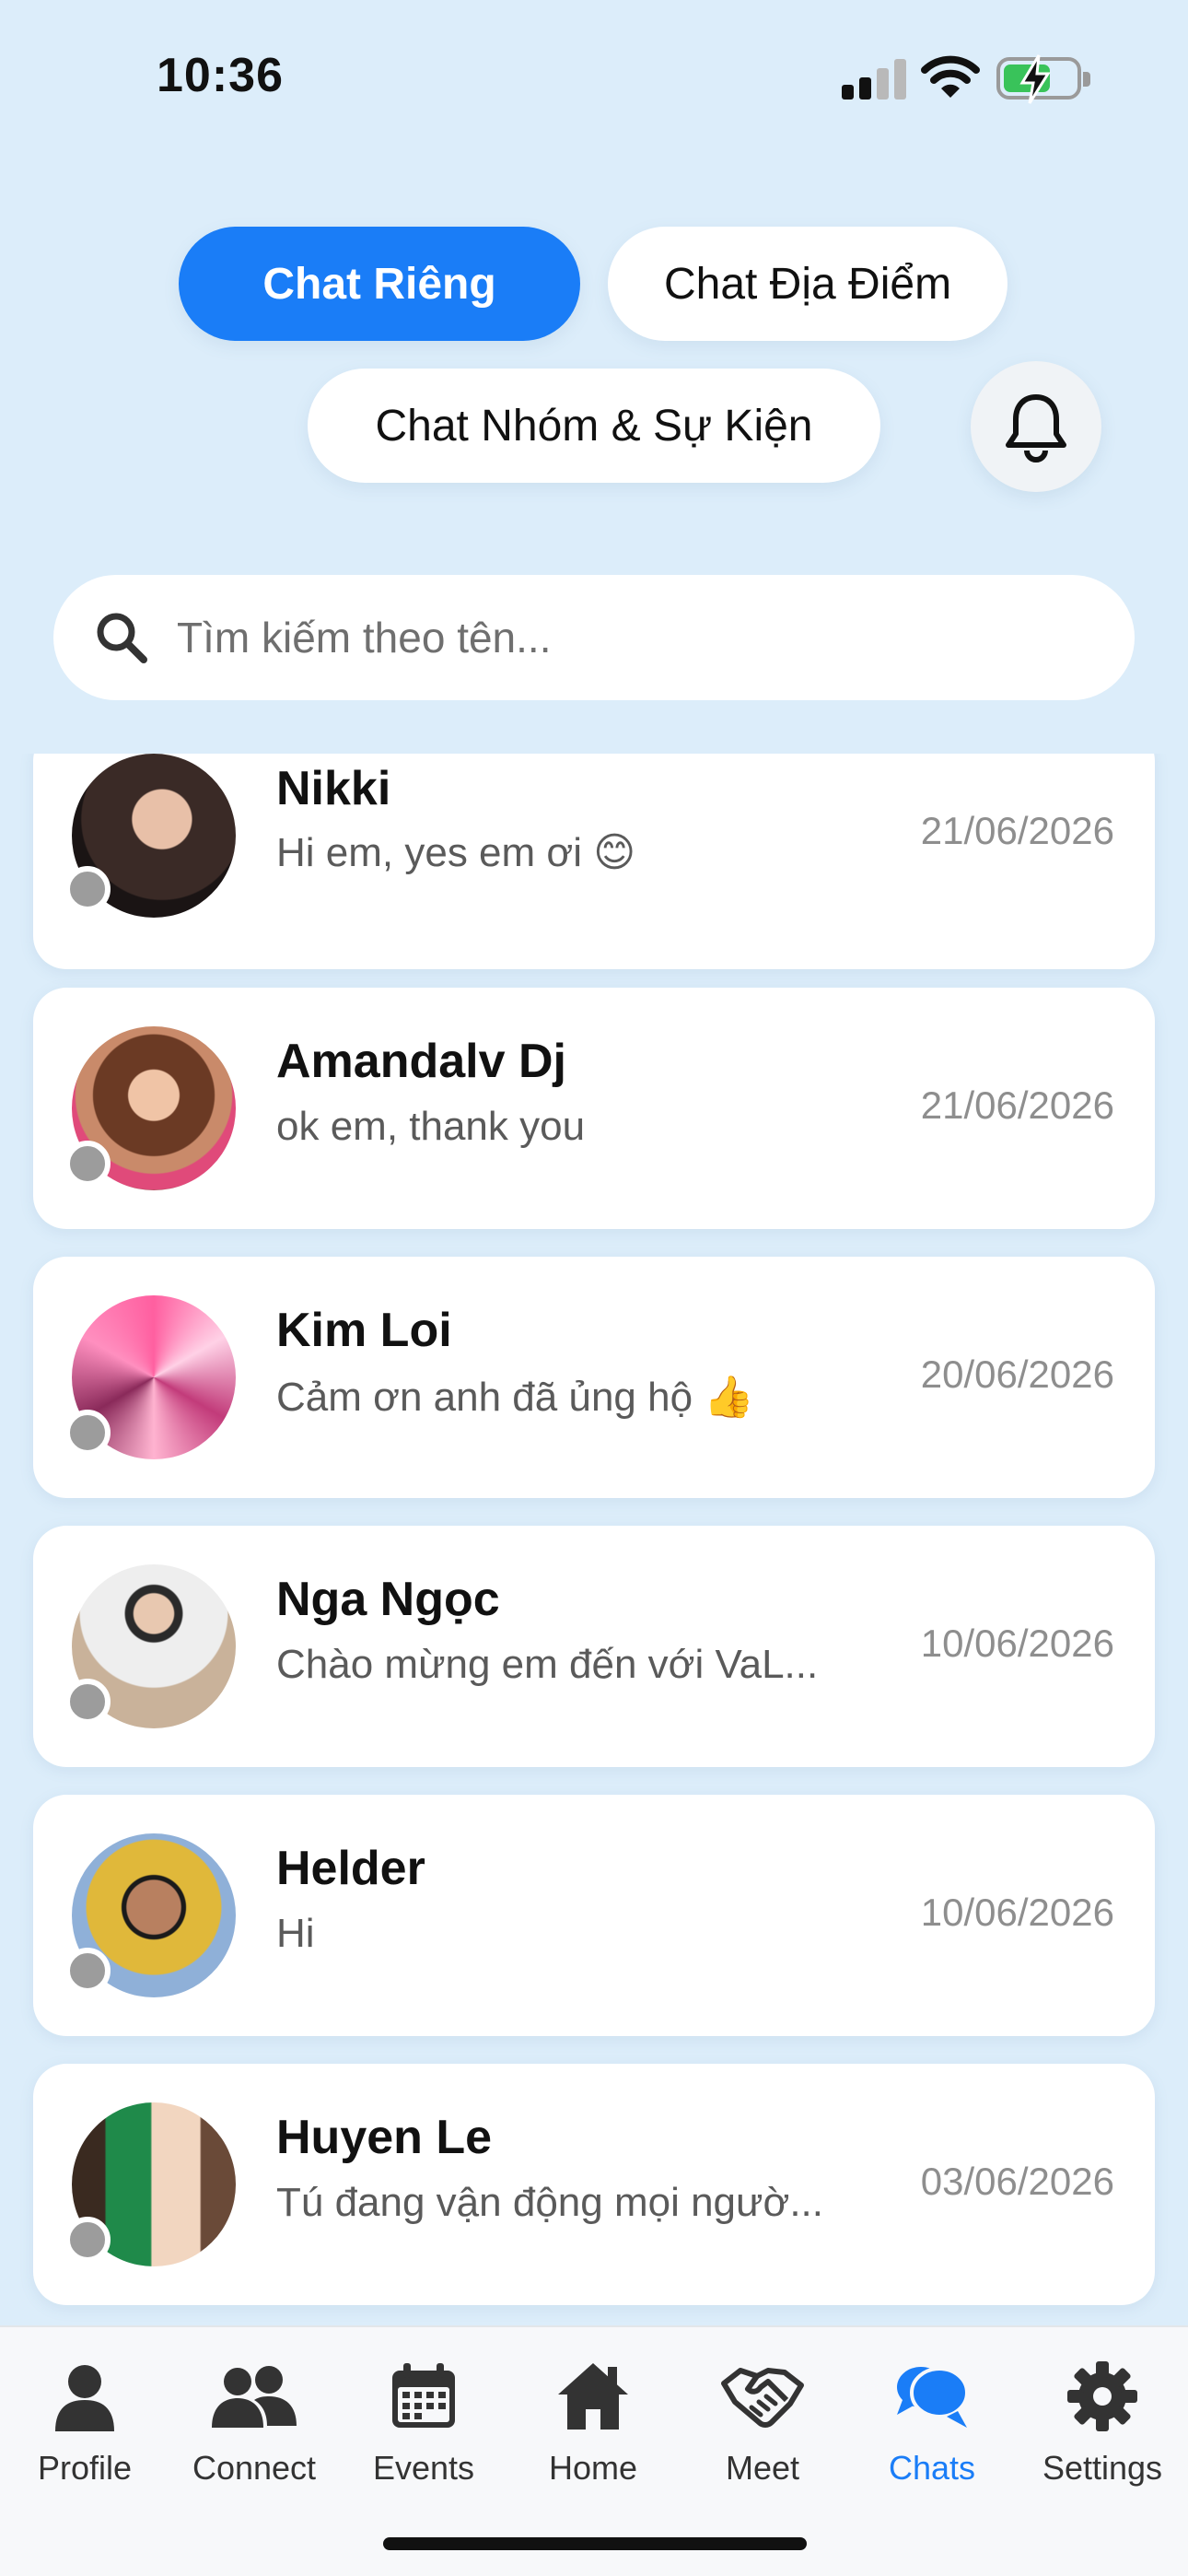 This screenshot has width=1188, height=2576. I want to click on chat-date: 03/06/2026, so click(1017, 2181).